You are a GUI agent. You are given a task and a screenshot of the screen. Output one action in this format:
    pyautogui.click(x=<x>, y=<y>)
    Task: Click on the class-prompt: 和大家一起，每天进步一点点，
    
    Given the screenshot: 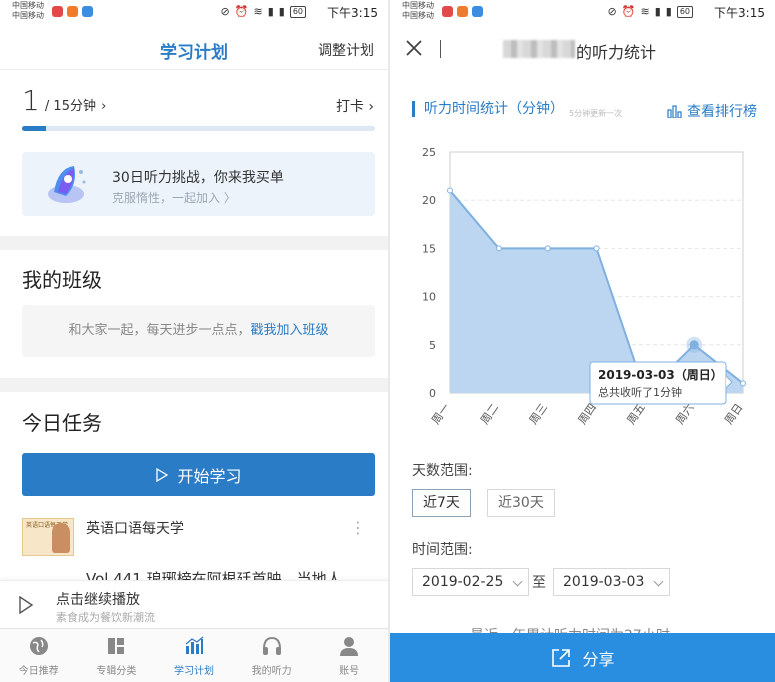 What is the action you would take?
    pyautogui.click(x=159, y=330)
    